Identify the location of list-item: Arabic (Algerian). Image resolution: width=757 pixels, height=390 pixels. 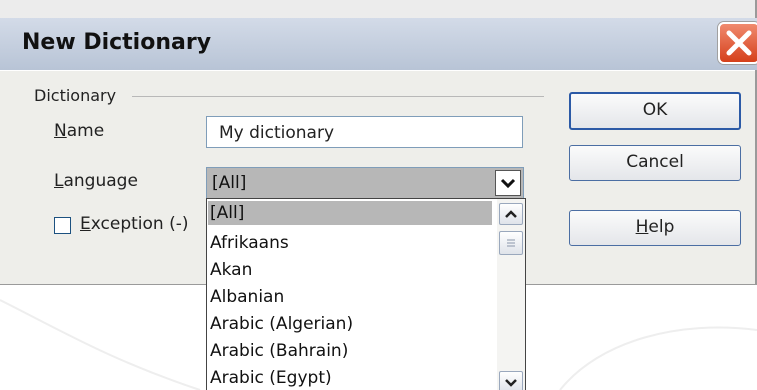
(281, 324).